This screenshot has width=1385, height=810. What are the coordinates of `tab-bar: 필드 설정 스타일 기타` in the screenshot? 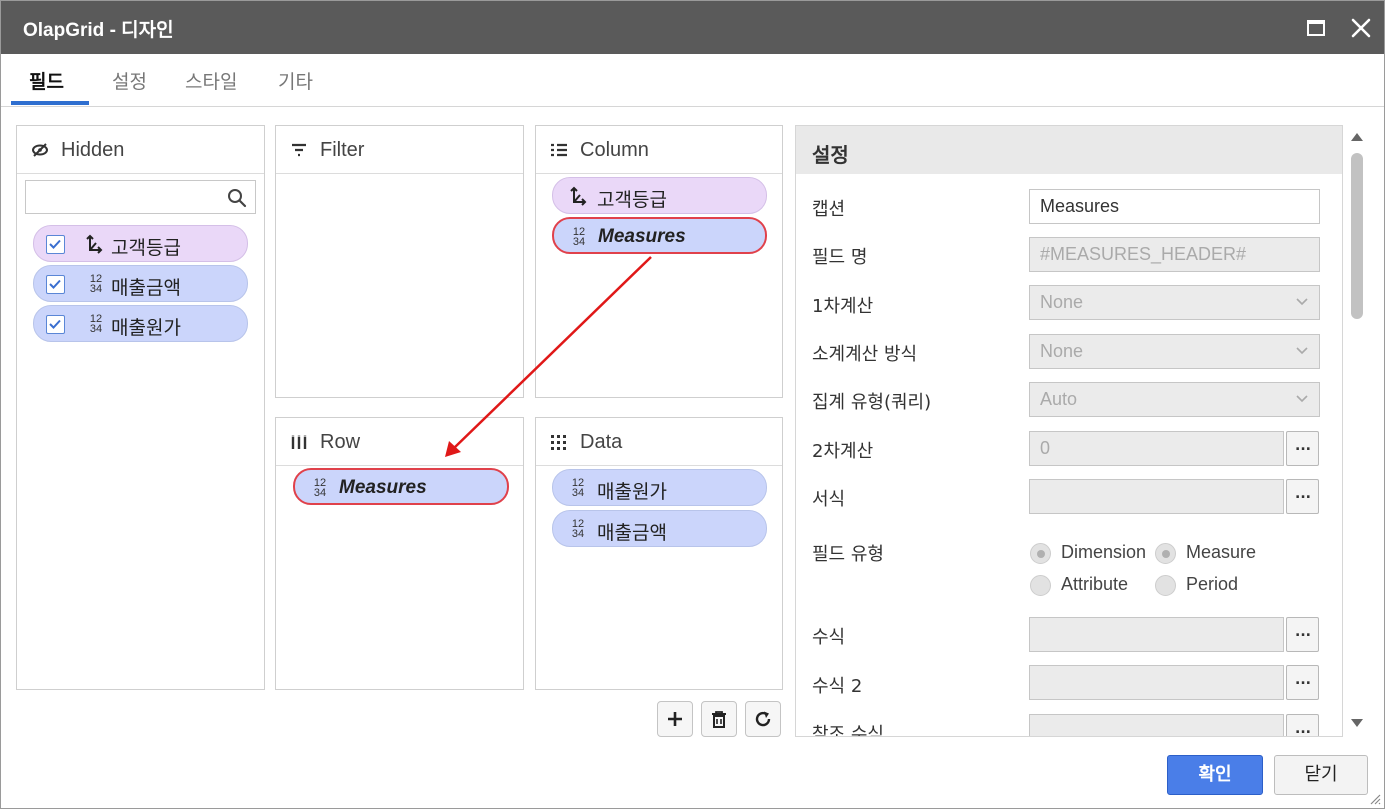 It's located at (692, 80).